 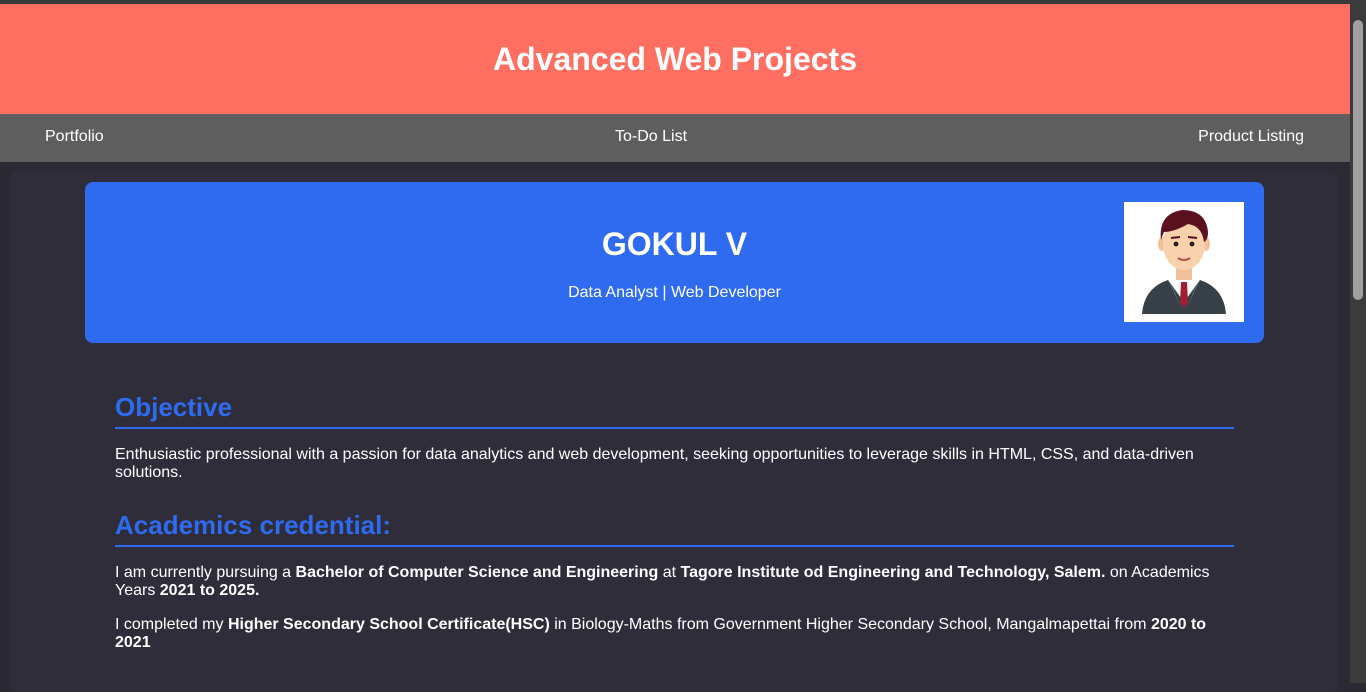 What do you see at coordinates (209, 590) in the screenshot?
I see `degree-years: 2021 to 2025.` at bounding box center [209, 590].